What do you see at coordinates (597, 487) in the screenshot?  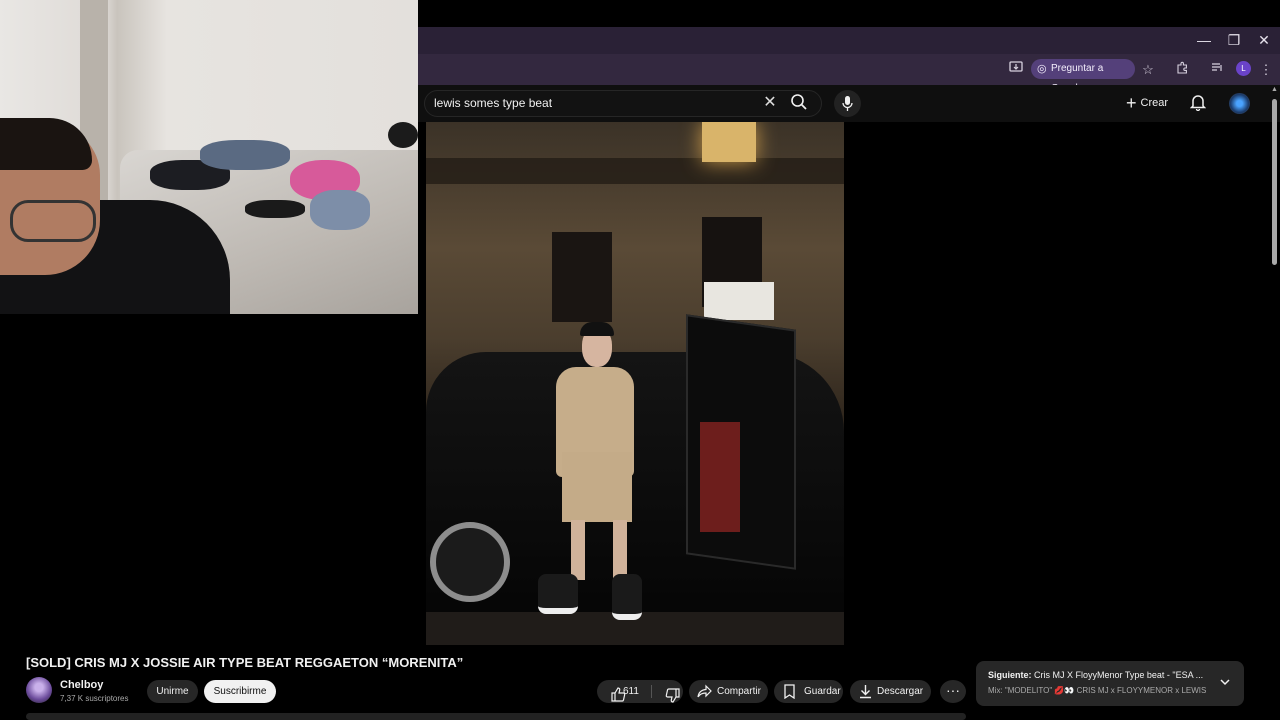 I see `man-shorts` at bounding box center [597, 487].